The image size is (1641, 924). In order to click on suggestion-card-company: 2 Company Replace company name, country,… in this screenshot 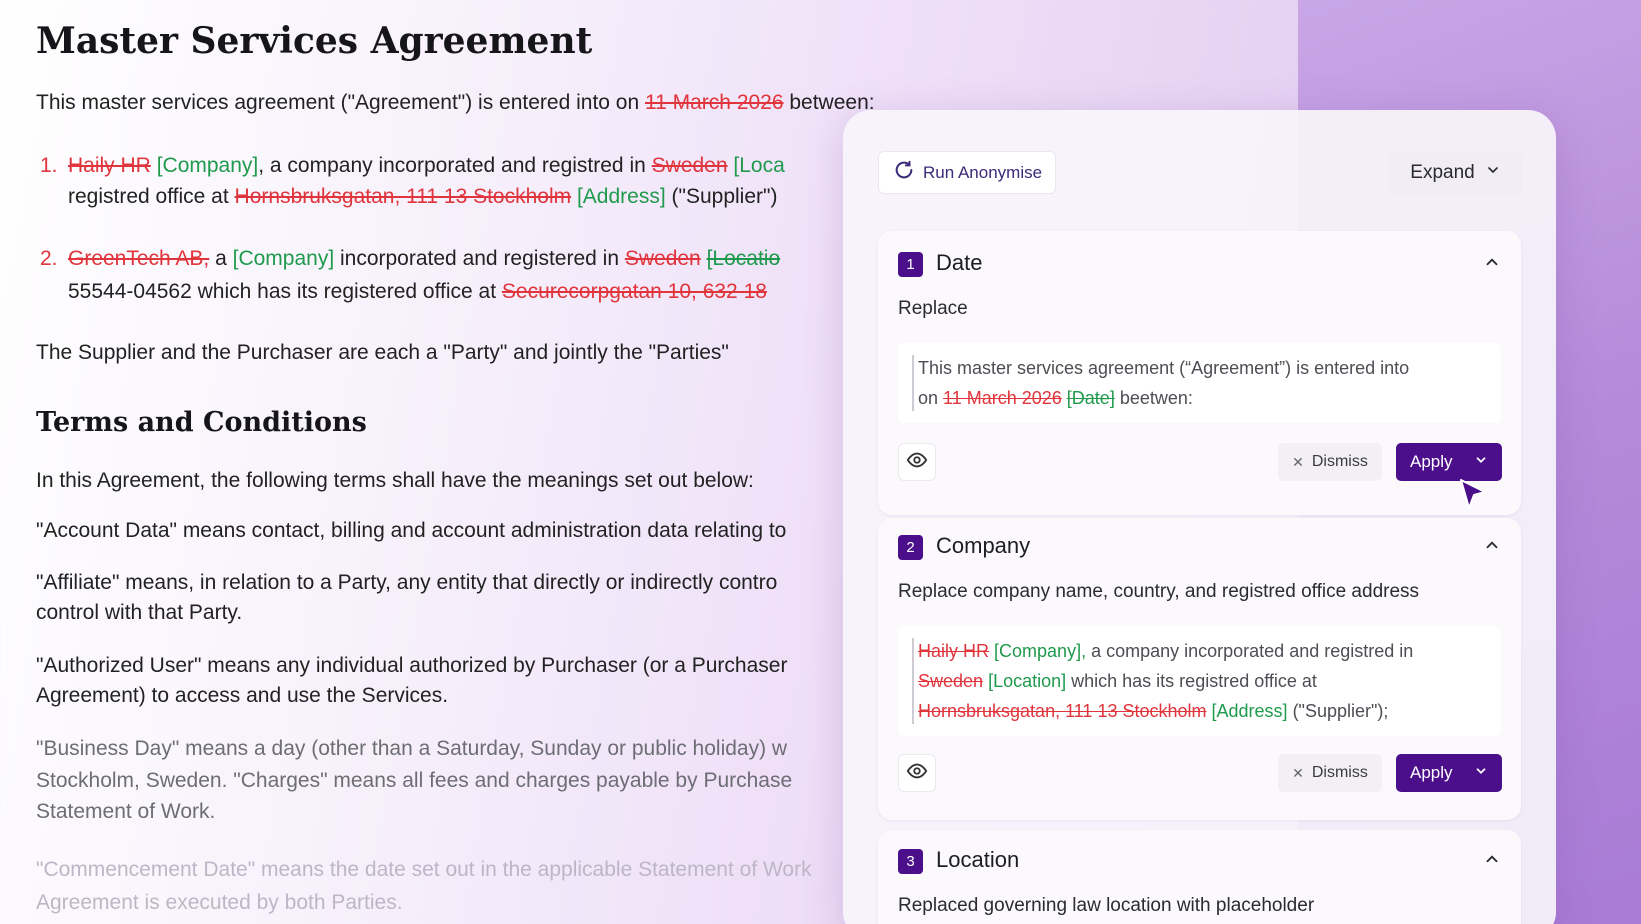, I will do `click(1199, 669)`.